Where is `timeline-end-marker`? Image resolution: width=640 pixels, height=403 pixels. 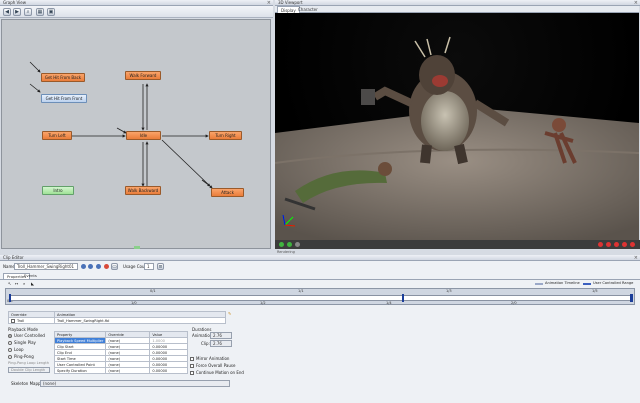 timeline-end-marker is located at coordinates (631, 298).